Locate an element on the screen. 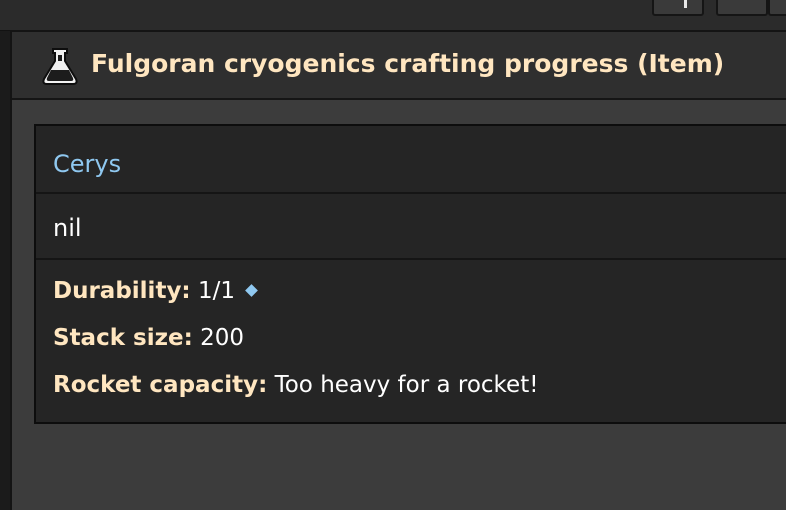 The width and height of the screenshot is (786, 510). durability-diamond-icon is located at coordinates (251, 290).